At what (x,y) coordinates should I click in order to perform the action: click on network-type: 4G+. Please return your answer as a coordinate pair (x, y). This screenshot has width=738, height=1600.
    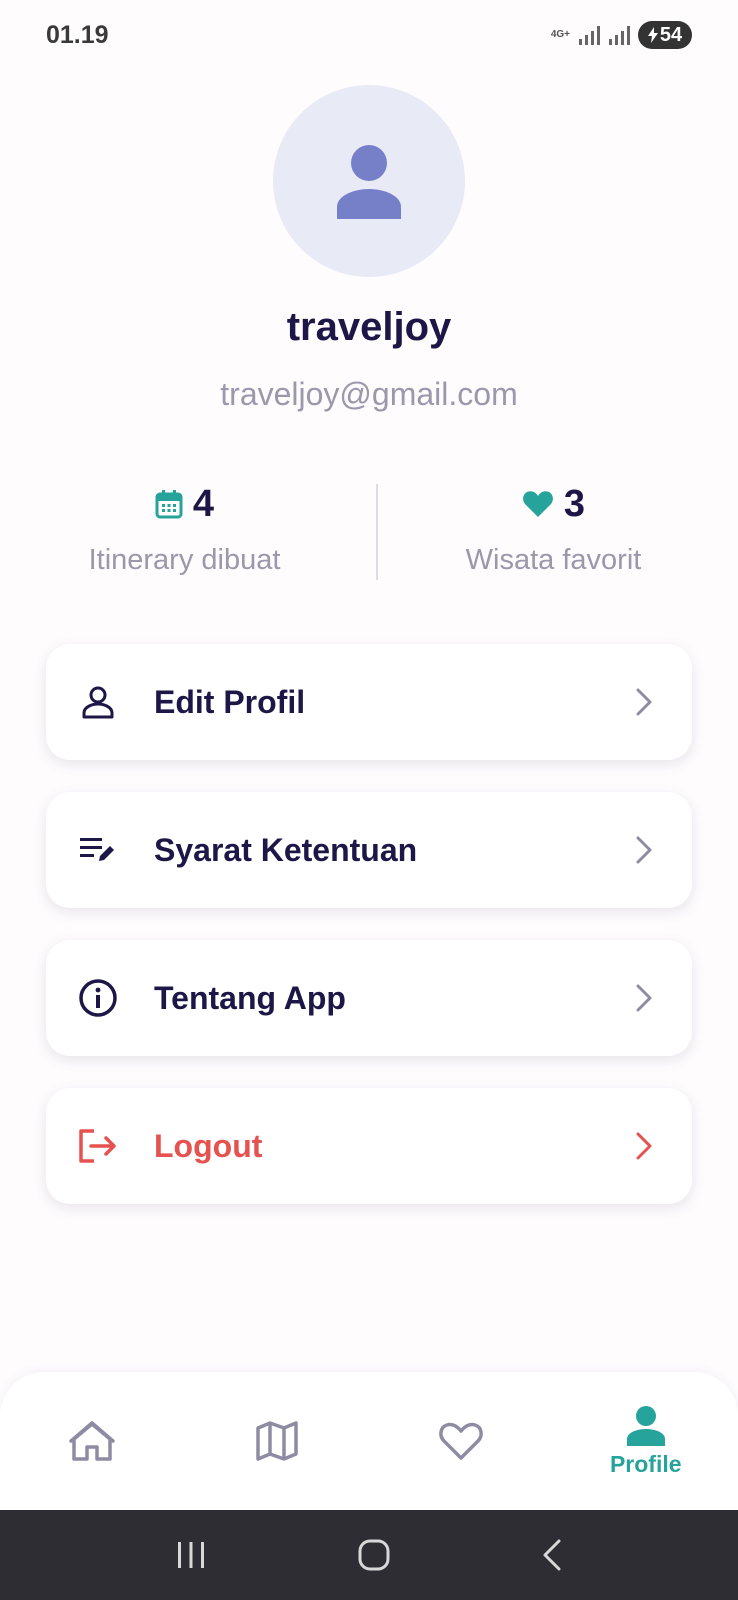
    Looking at the image, I should click on (560, 34).